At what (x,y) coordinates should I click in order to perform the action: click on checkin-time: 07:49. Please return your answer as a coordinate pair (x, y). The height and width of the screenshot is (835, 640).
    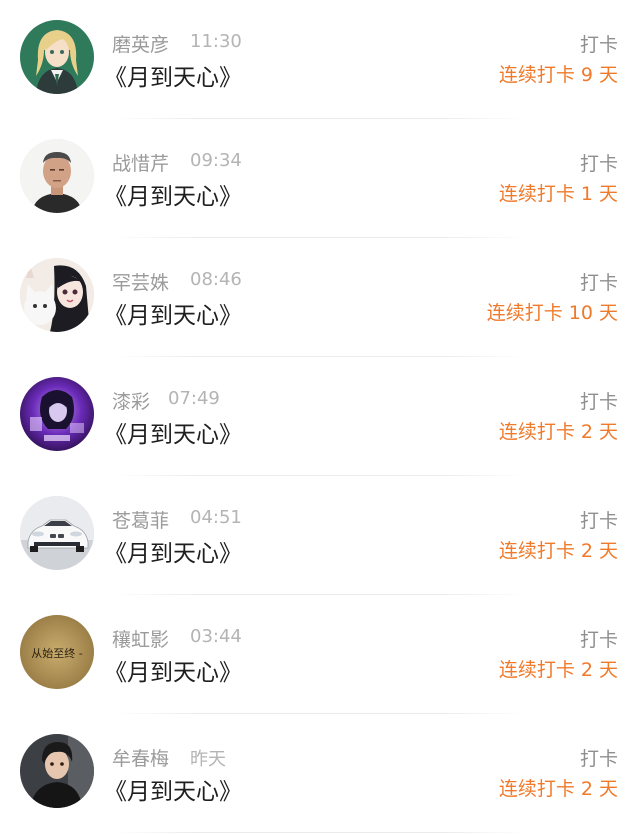
    Looking at the image, I should click on (194, 398).